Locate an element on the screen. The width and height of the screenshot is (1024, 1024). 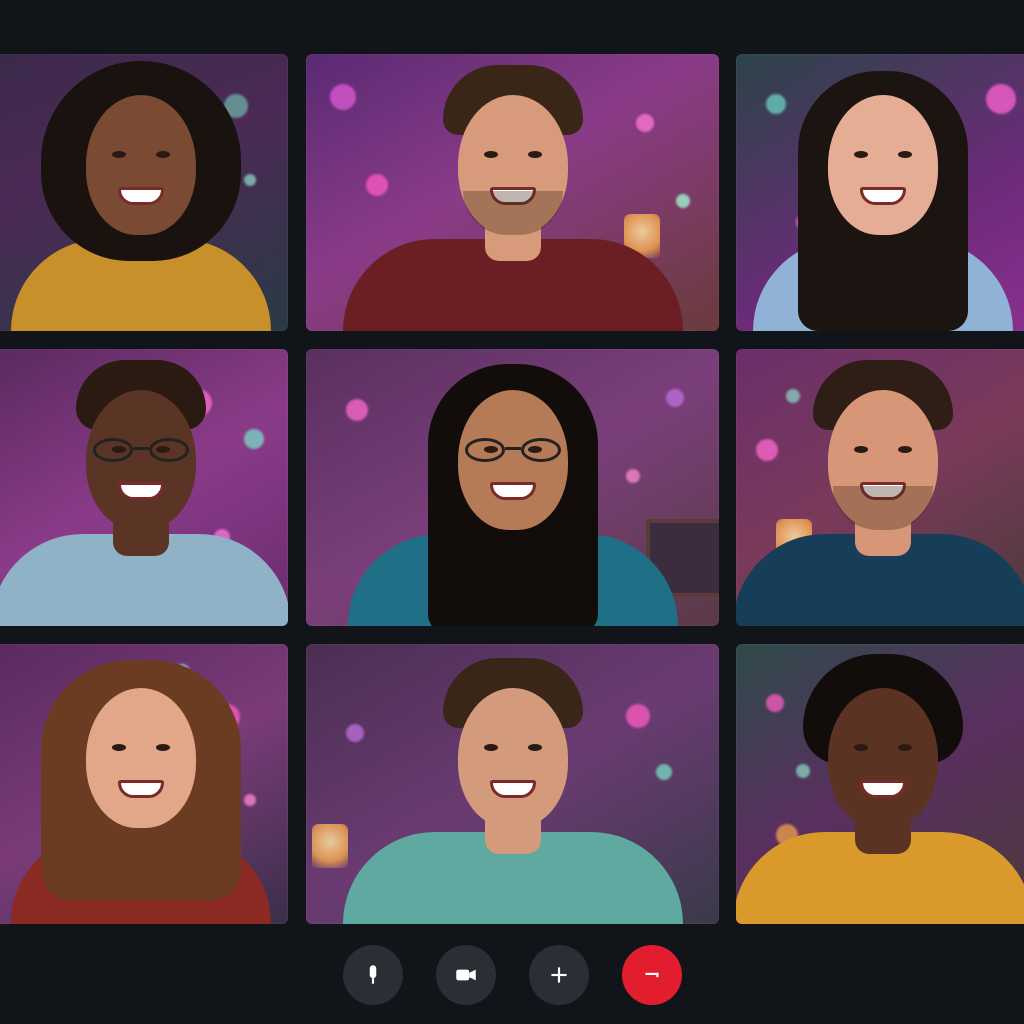
participant-8-avatar is located at coordinates (512, 789).